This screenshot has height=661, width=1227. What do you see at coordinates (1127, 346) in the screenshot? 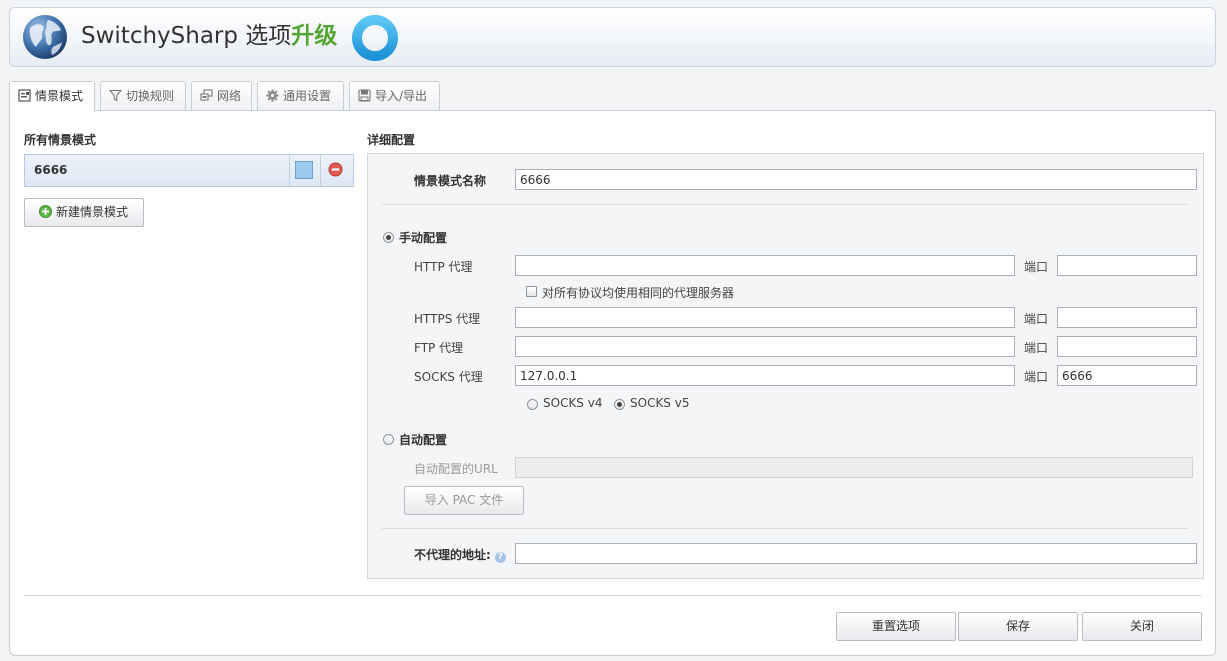
I see `ftp-port-input` at bounding box center [1127, 346].